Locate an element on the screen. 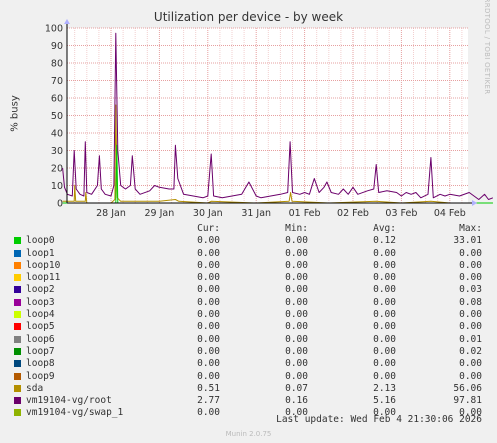 The height and width of the screenshot is (443, 497). legend-series-name: loop7 is located at coordinates (40, 351).